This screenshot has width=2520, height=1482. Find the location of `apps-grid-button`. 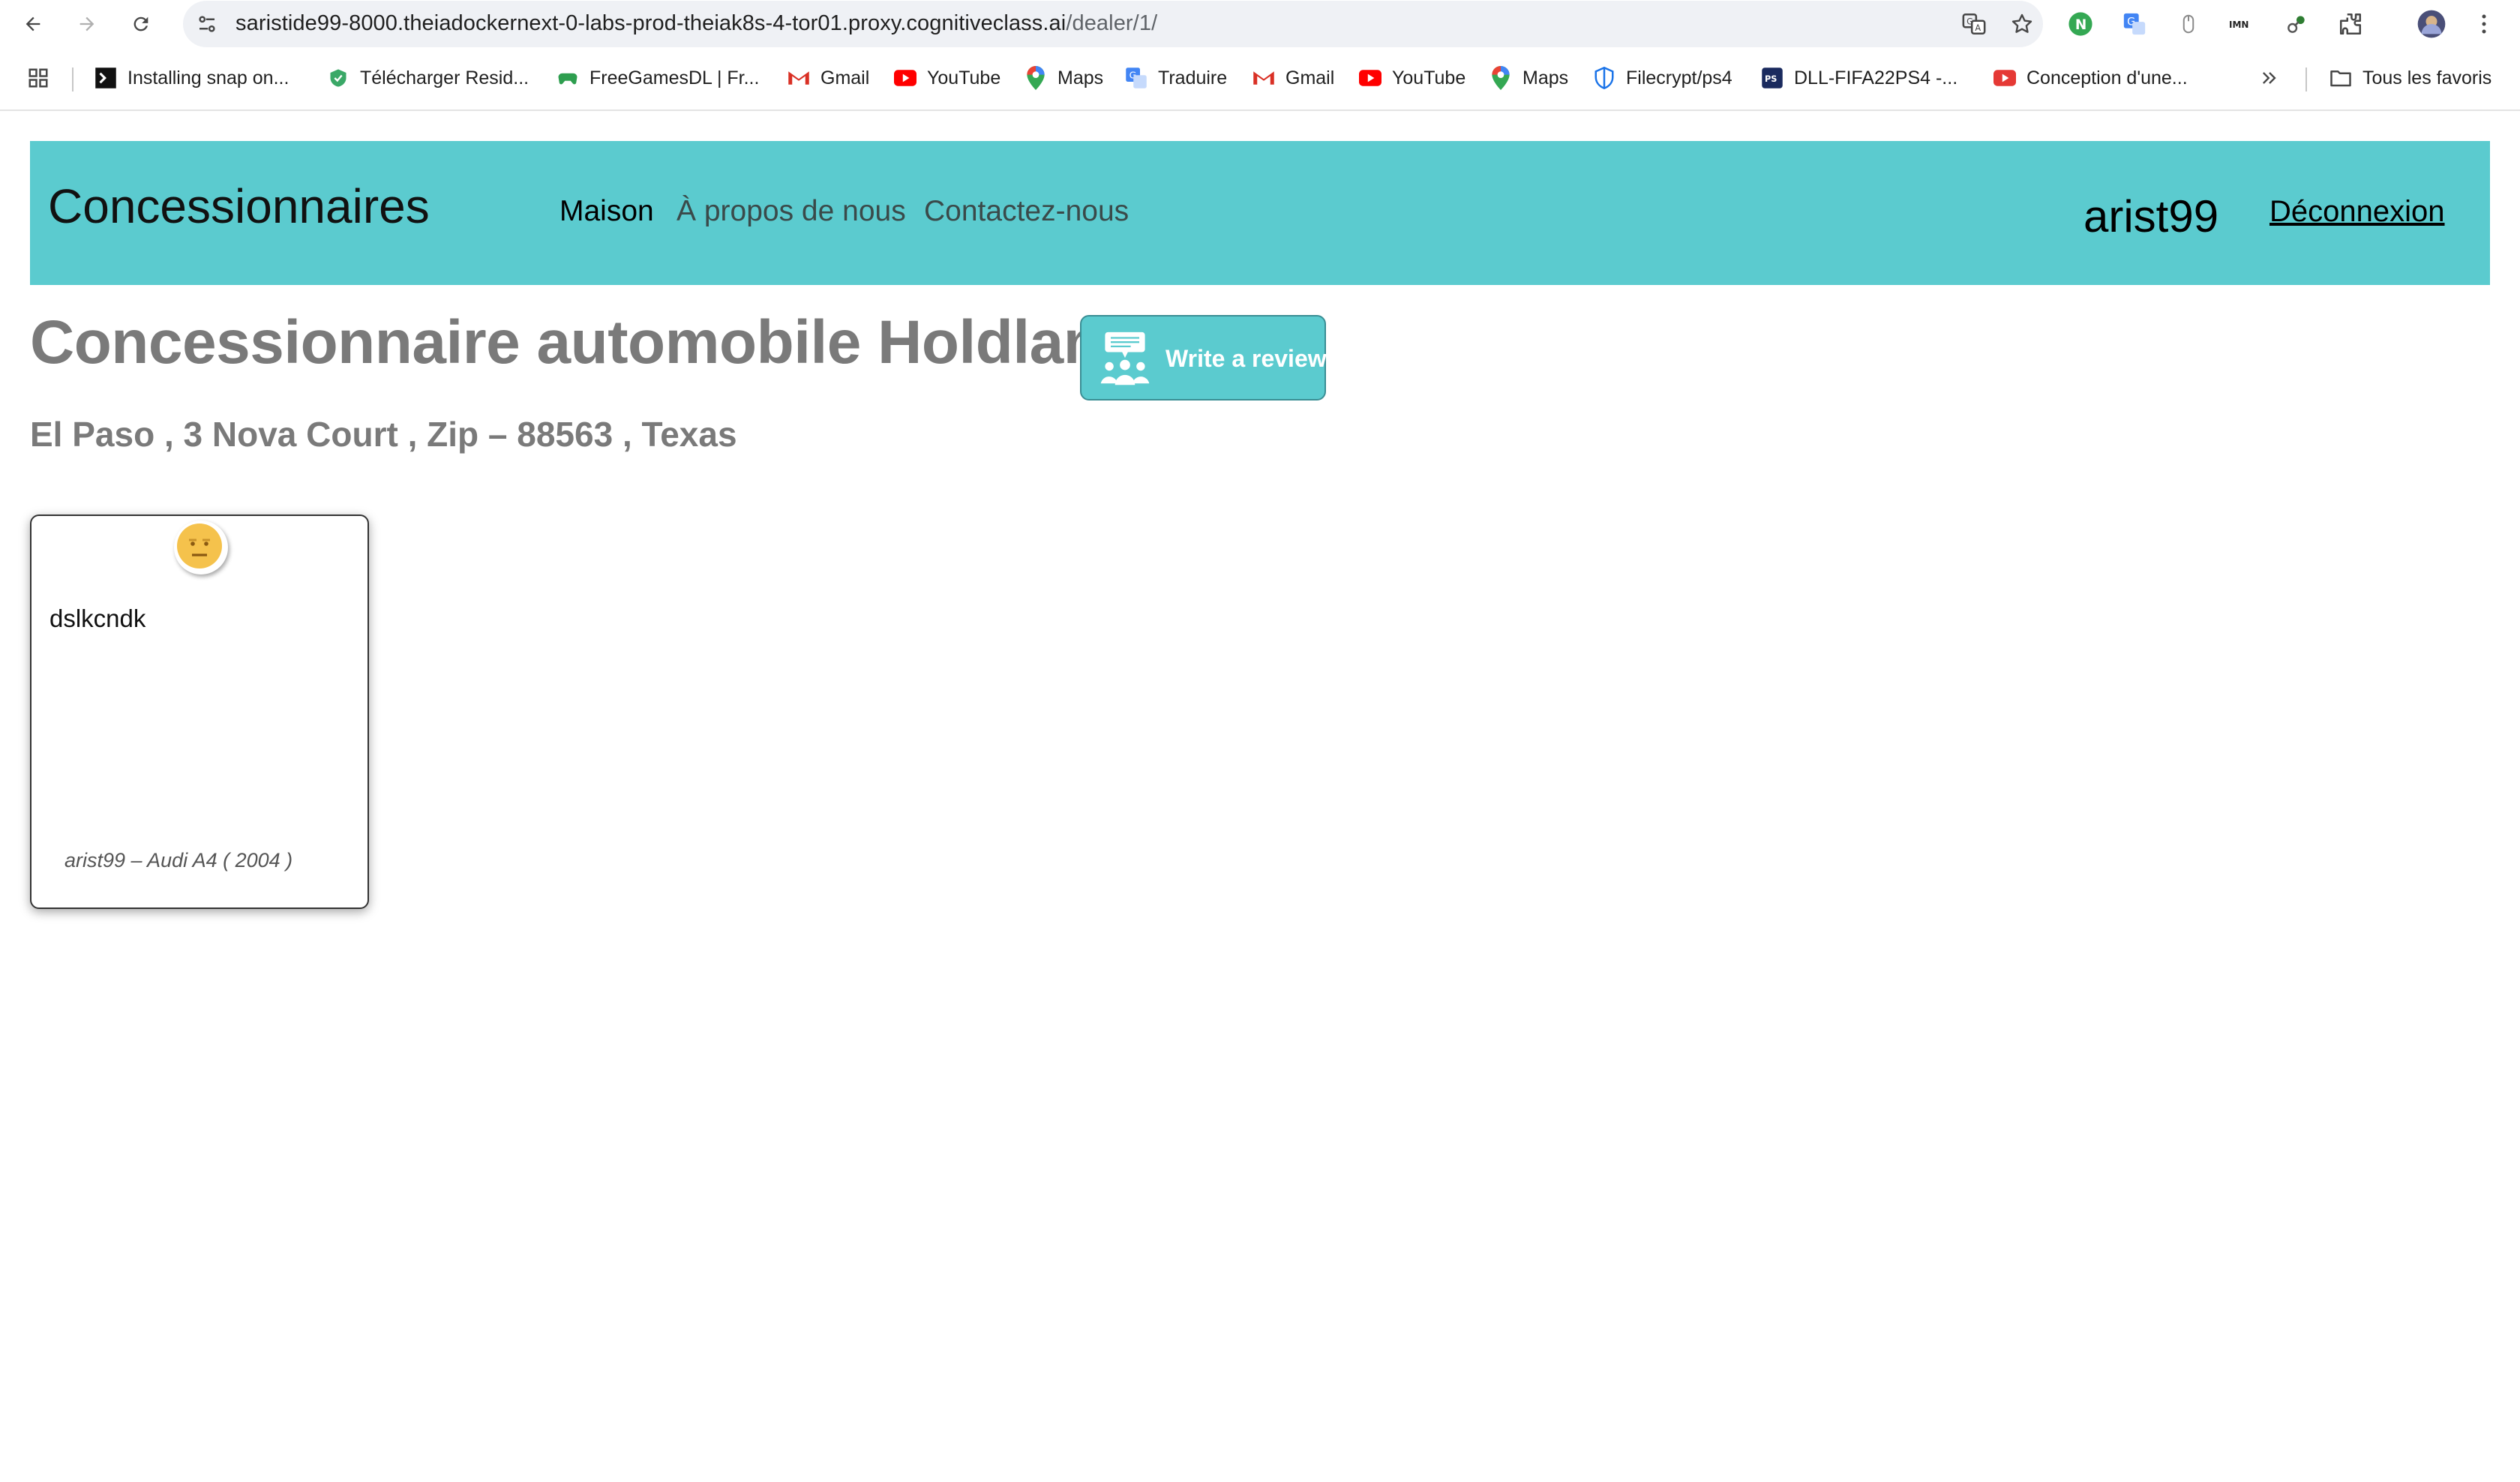

apps-grid-button is located at coordinates (38, 78).